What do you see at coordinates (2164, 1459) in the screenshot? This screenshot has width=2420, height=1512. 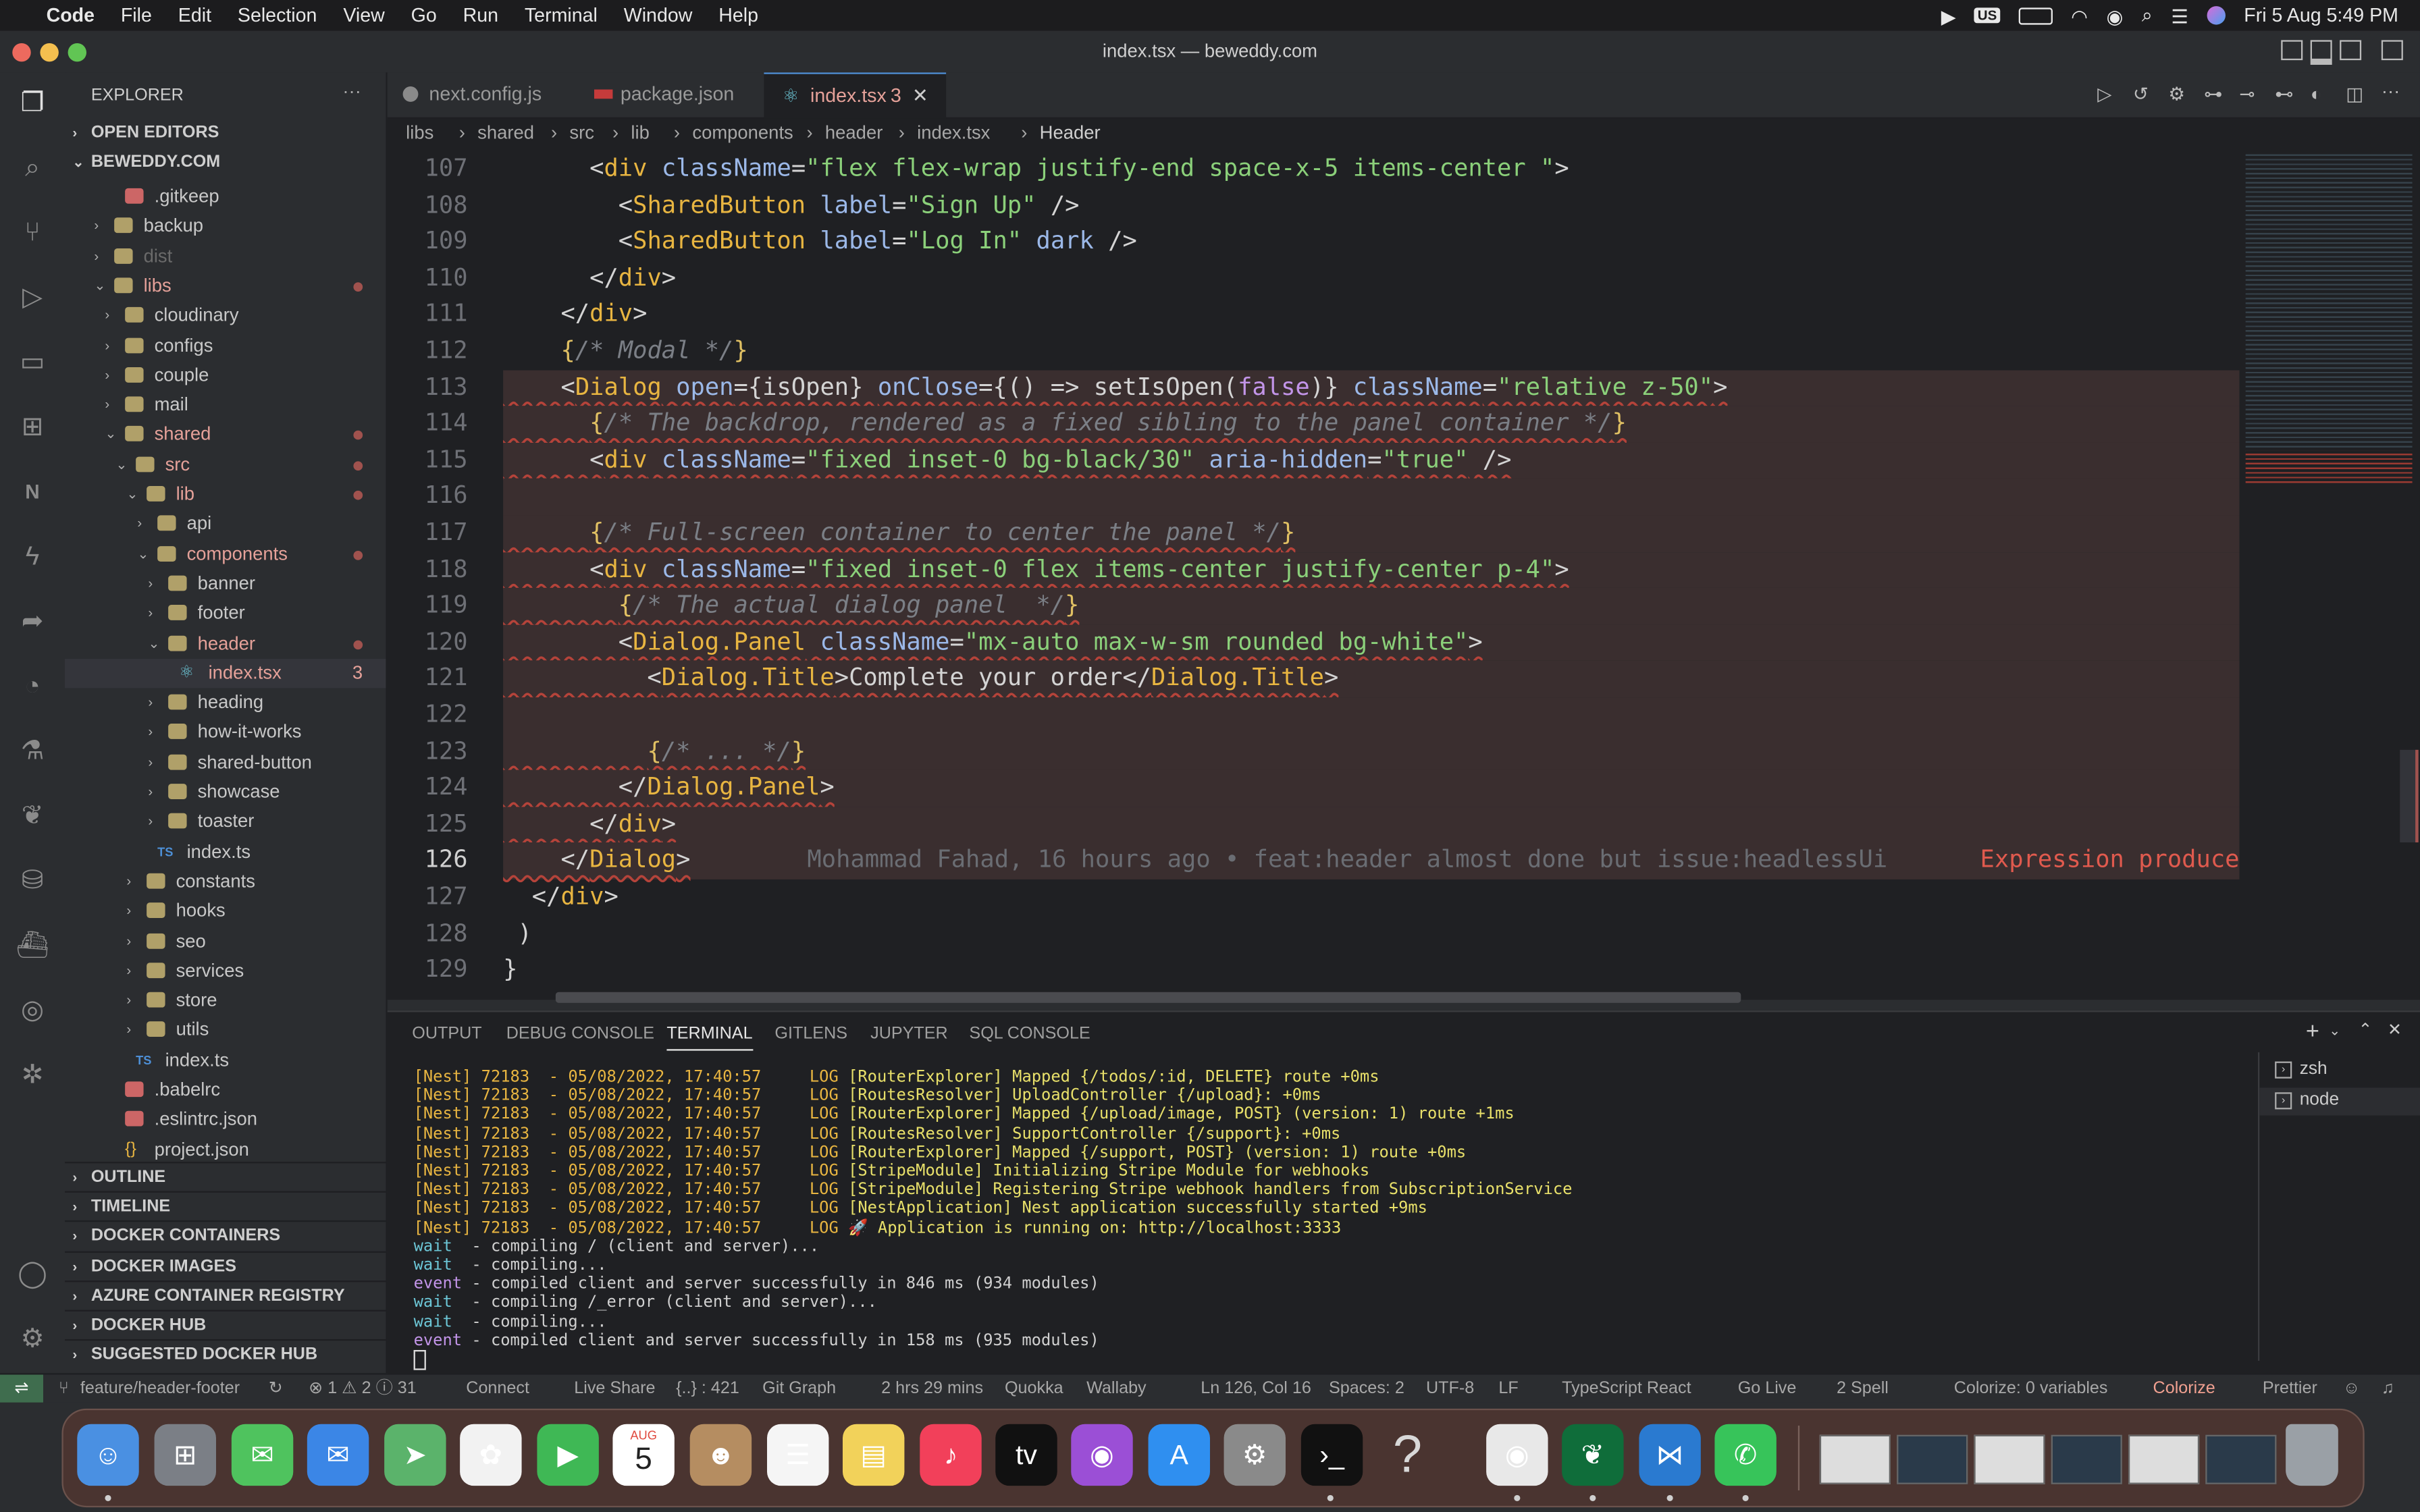 I see `minimized-window-thumbnail` at bounding box center [2164, 1459].